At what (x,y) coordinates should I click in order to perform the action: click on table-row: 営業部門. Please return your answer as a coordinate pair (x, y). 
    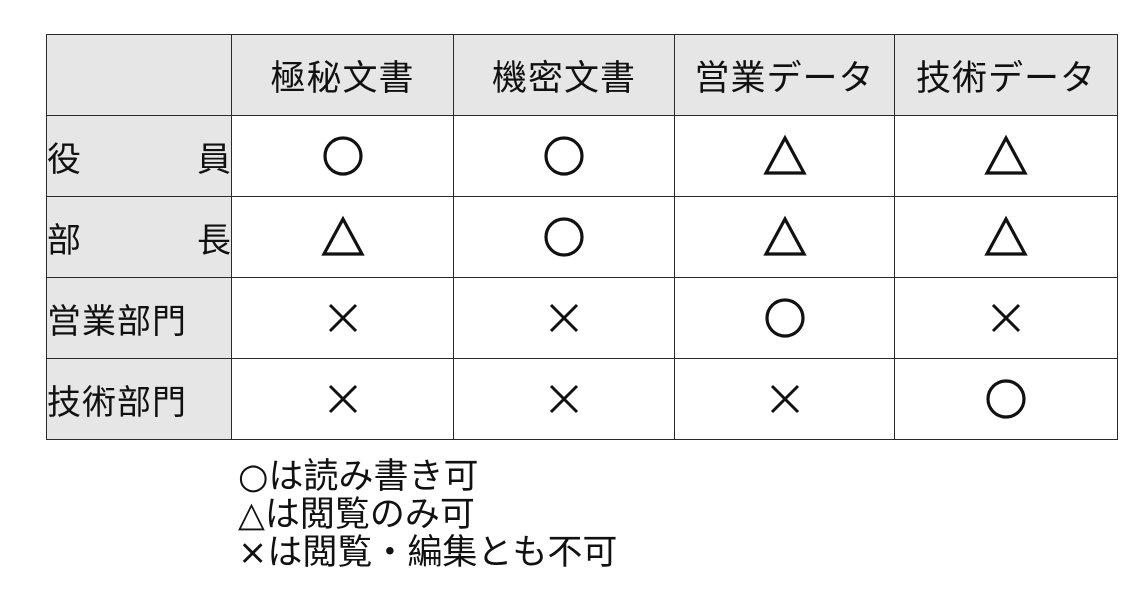
    Looking at the image, I should click on (582, 318).